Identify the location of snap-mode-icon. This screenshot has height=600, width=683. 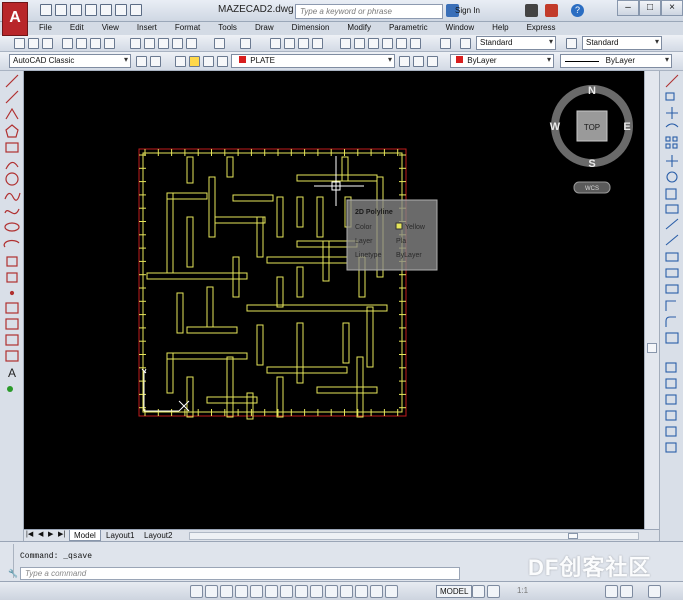
(211, 591).